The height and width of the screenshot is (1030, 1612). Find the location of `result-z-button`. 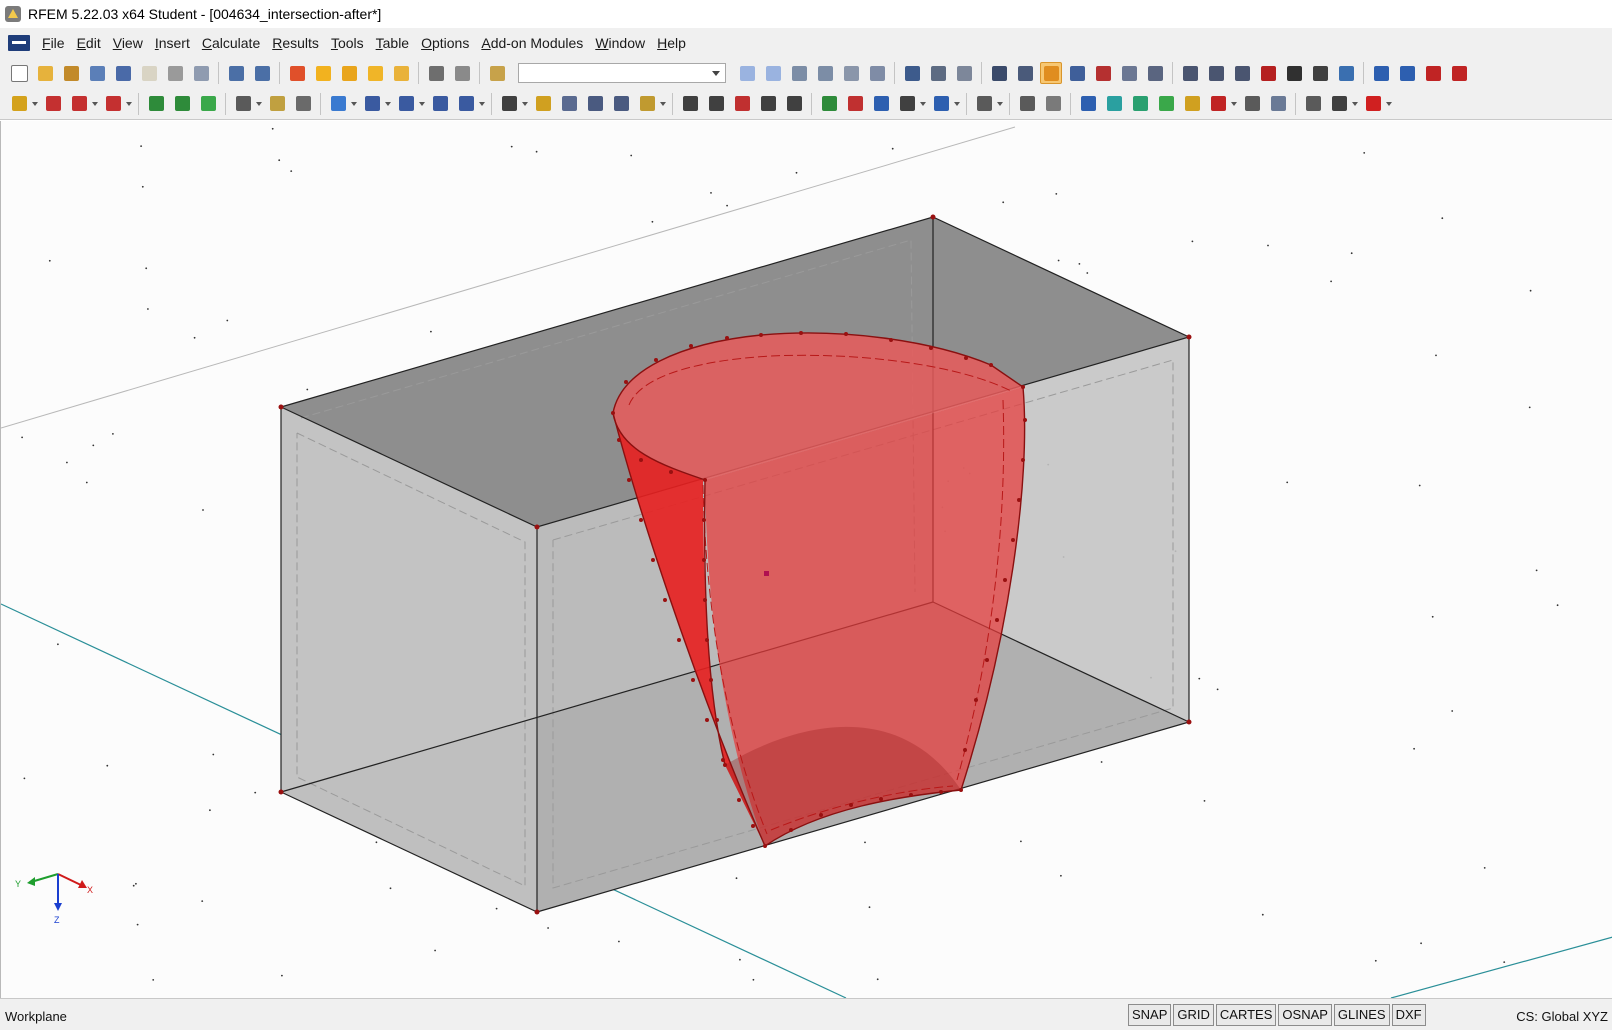

result-z-button is located at coordinates (881, 104).